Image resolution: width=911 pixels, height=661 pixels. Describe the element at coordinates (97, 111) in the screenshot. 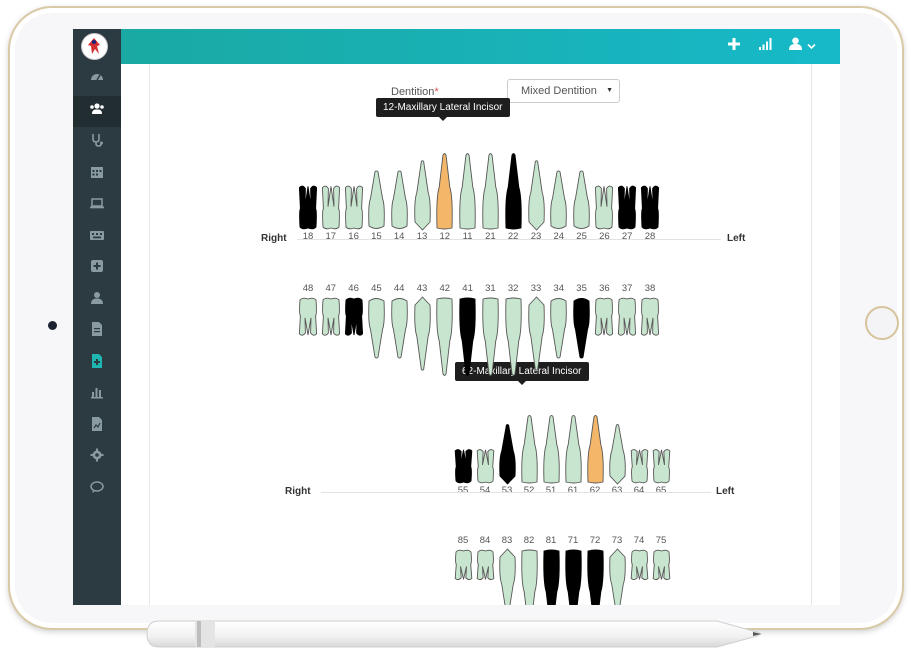

I see `sidebar-item-users` at that location.